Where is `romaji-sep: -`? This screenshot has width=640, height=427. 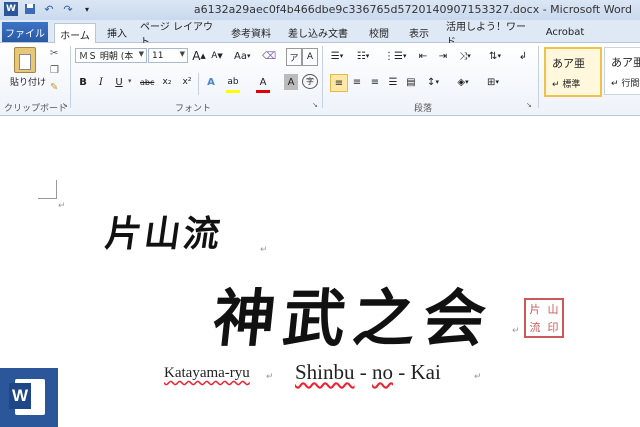
romaji-sep: - is located at coordinates (363, 372).